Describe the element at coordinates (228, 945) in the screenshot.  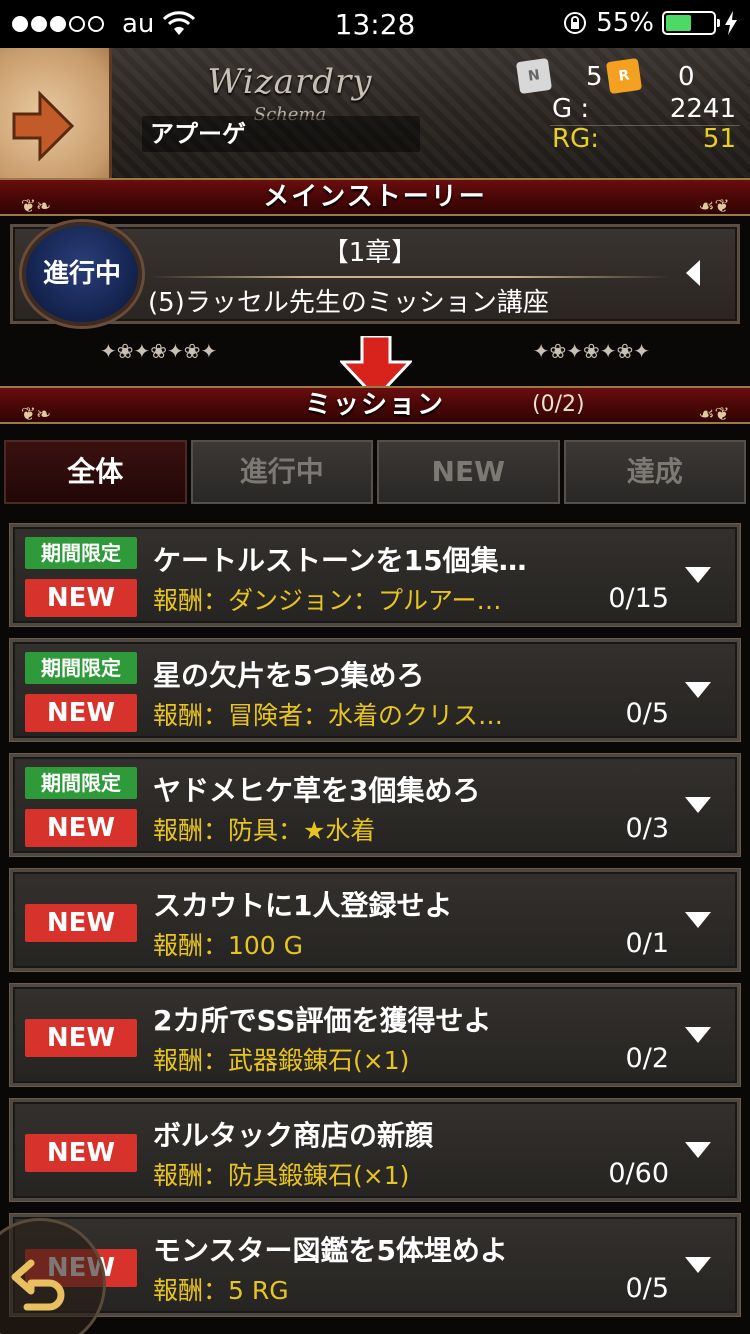
I see `mission-reward: 報酬：100 G` at that location.